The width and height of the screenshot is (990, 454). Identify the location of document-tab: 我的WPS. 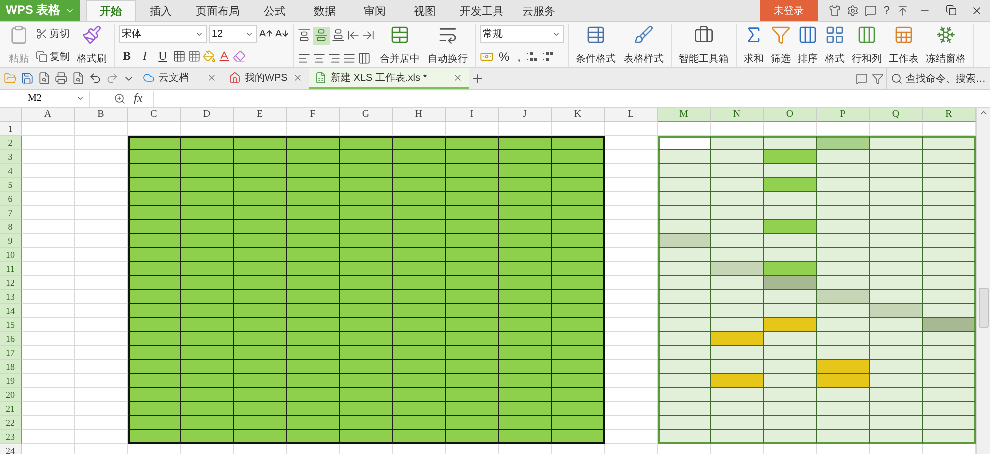
(266, 78).